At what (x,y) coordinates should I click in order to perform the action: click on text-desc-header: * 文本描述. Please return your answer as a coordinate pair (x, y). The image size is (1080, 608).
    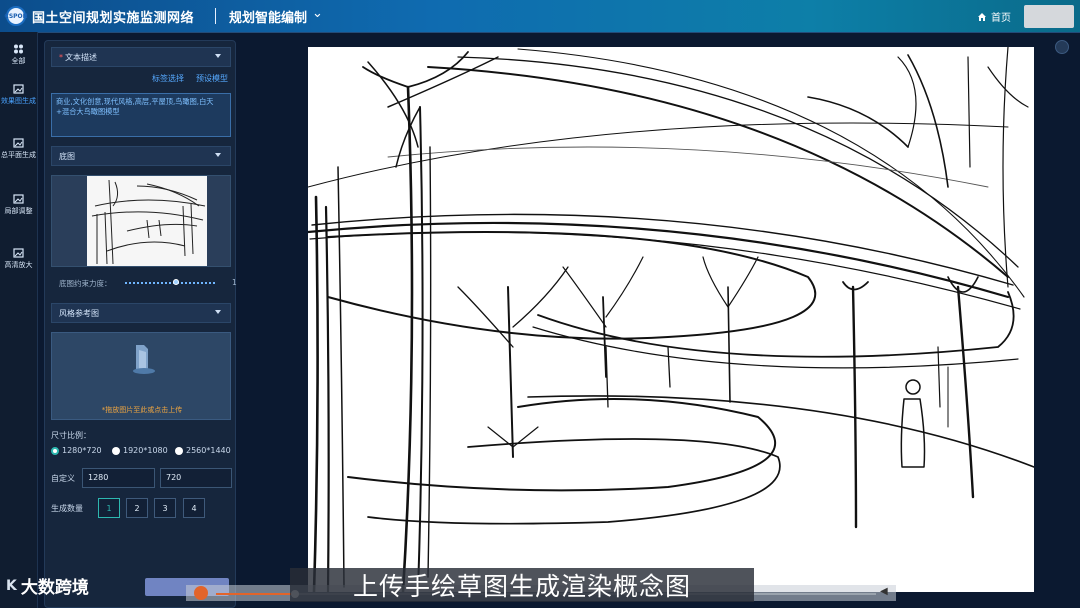
    Looking at the image, I should click on (141, 57).